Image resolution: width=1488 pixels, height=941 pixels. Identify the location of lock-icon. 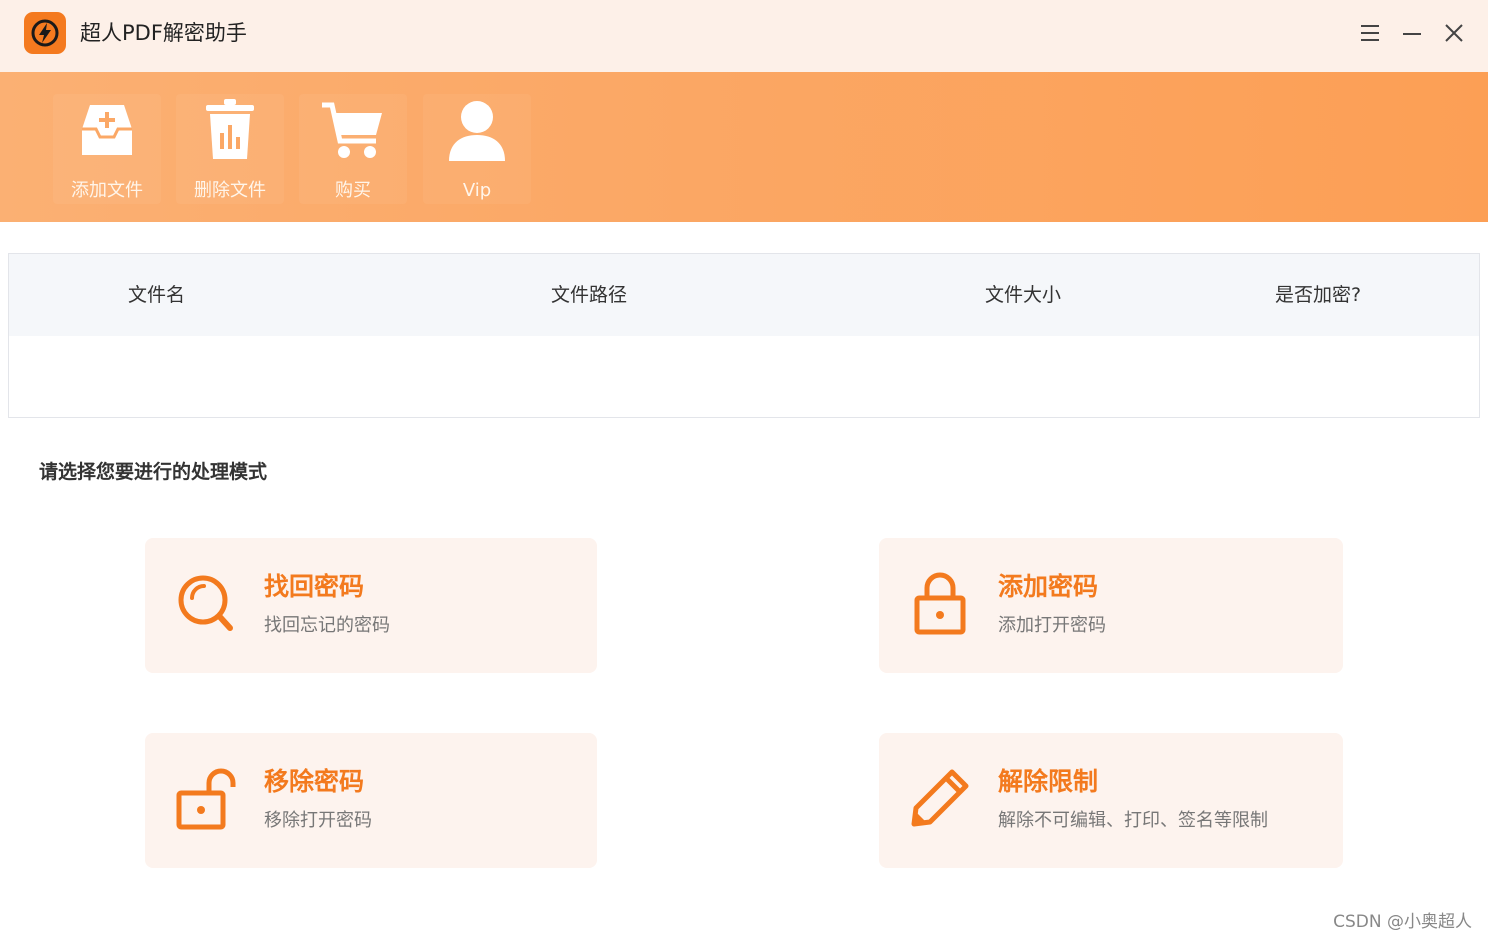
(940, 603).